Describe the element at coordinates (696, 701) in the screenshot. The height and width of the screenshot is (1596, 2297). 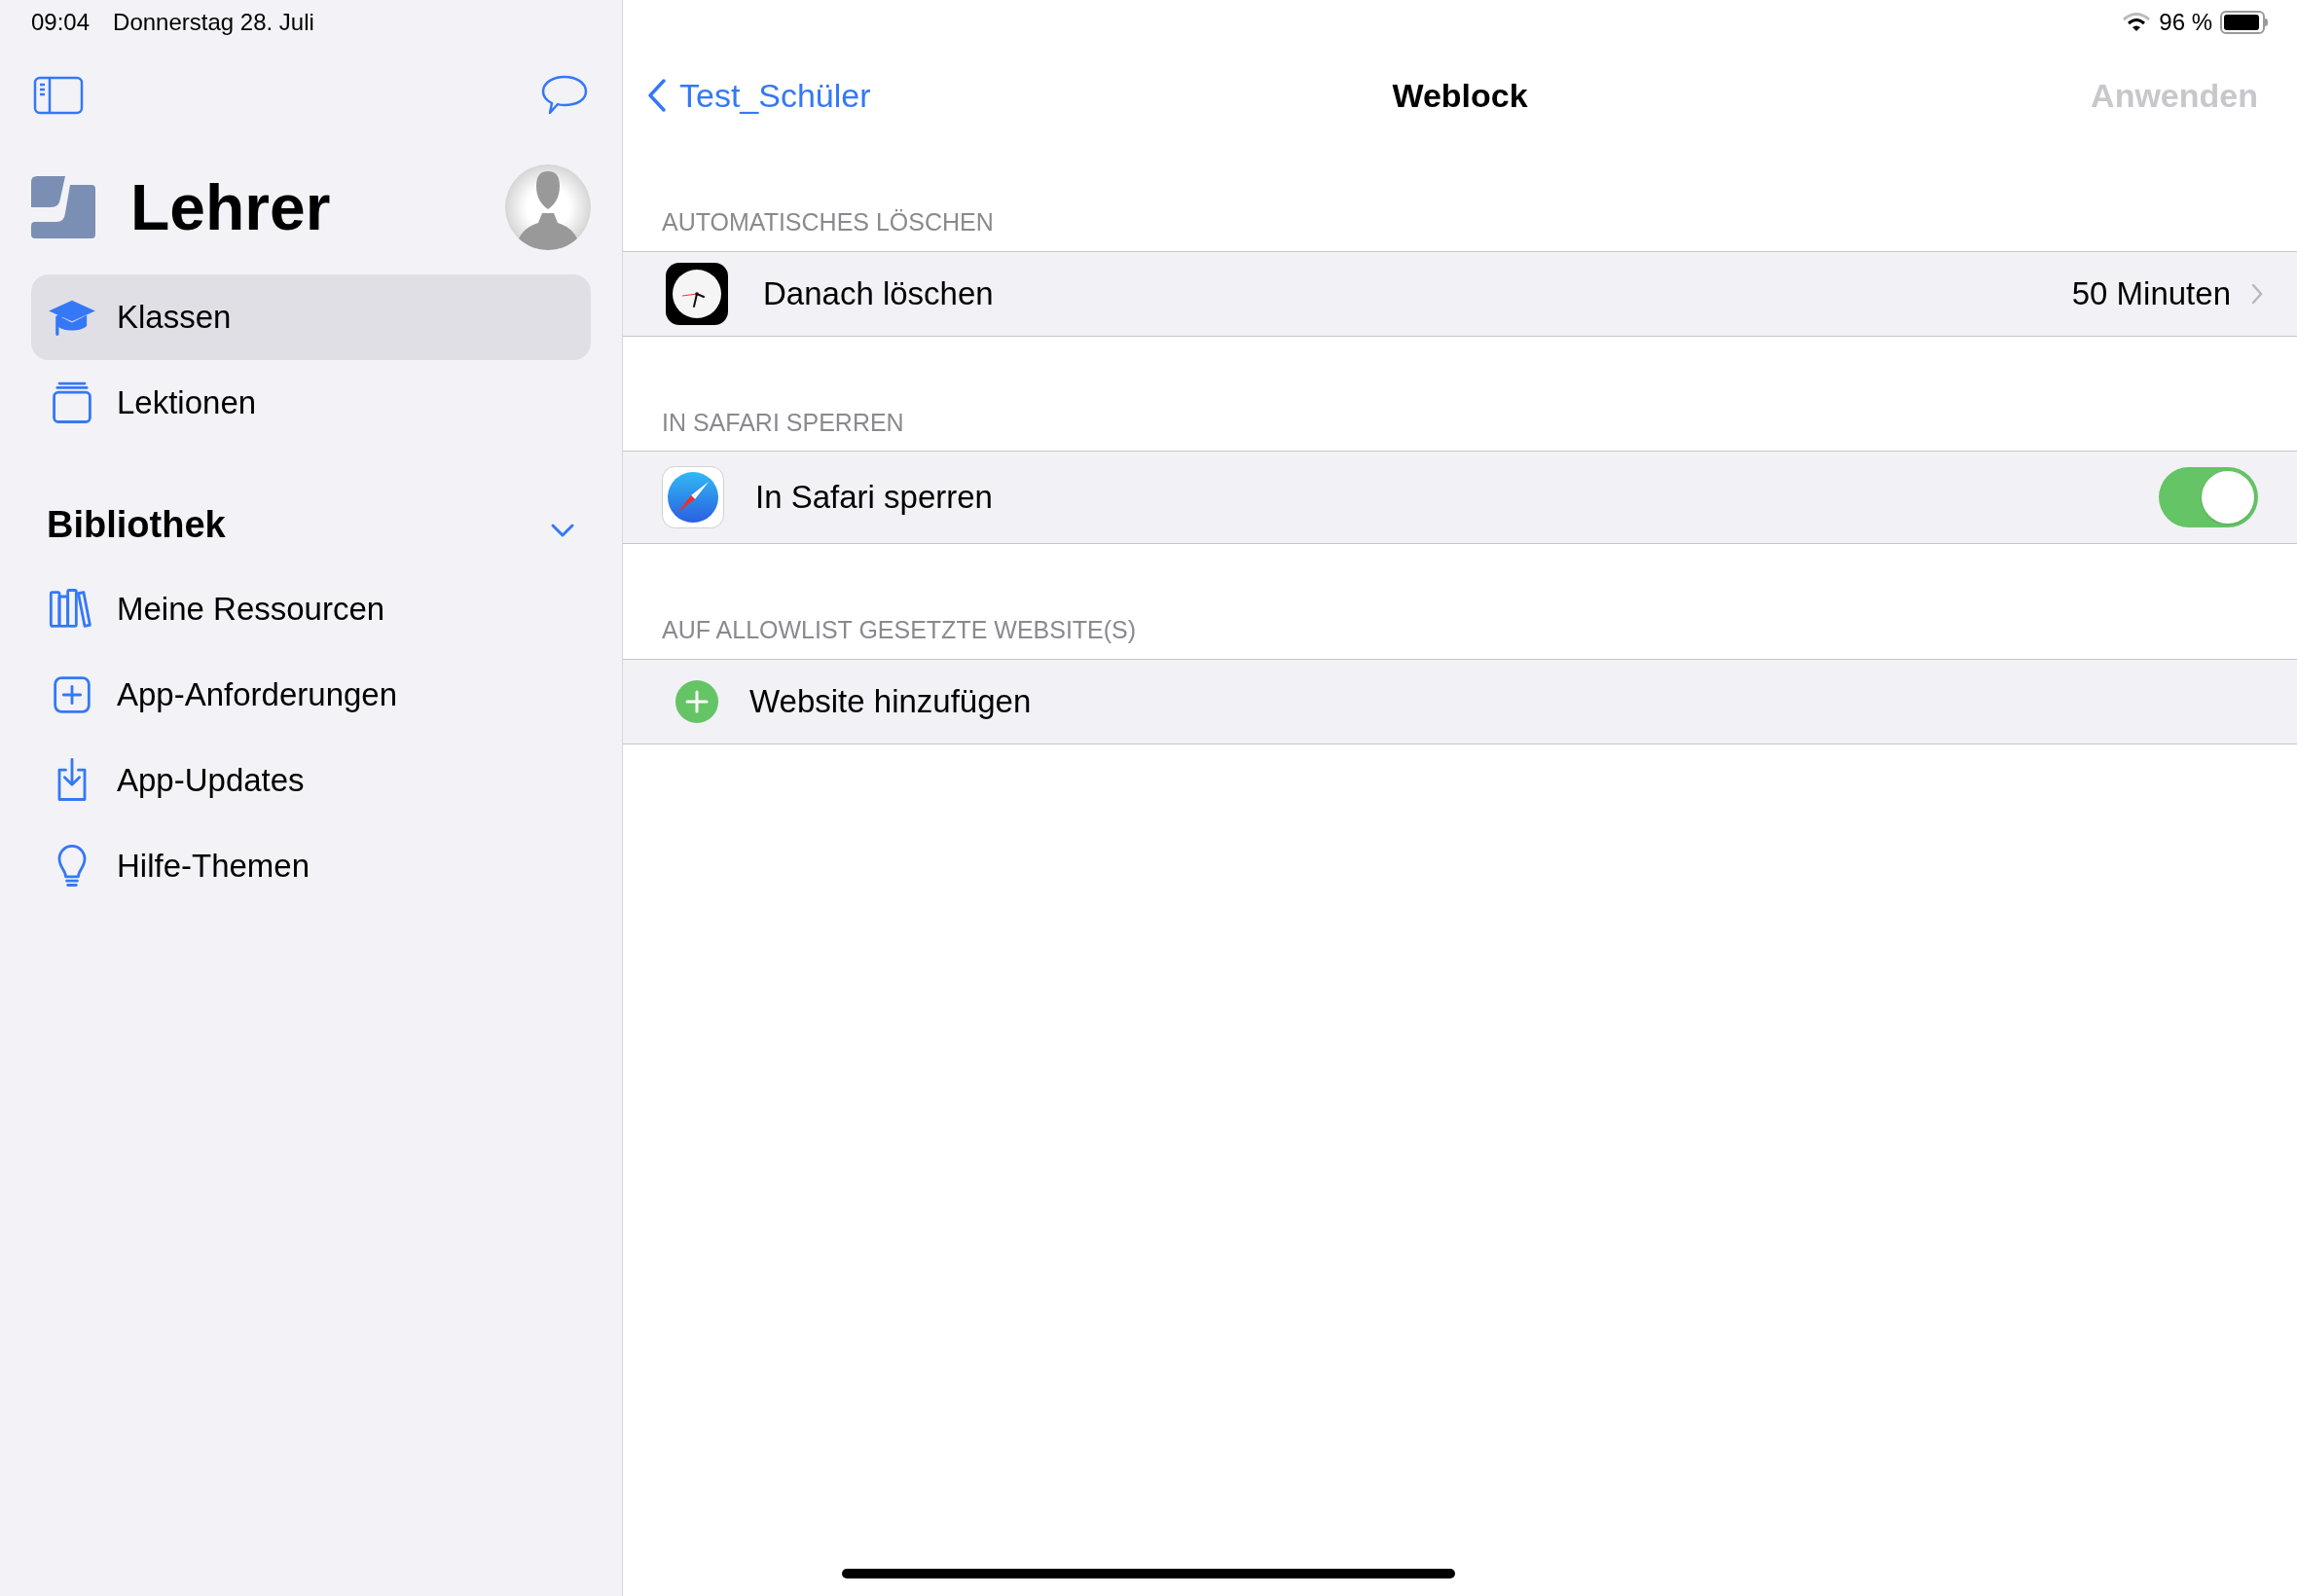
I see `add-icon` at that location.